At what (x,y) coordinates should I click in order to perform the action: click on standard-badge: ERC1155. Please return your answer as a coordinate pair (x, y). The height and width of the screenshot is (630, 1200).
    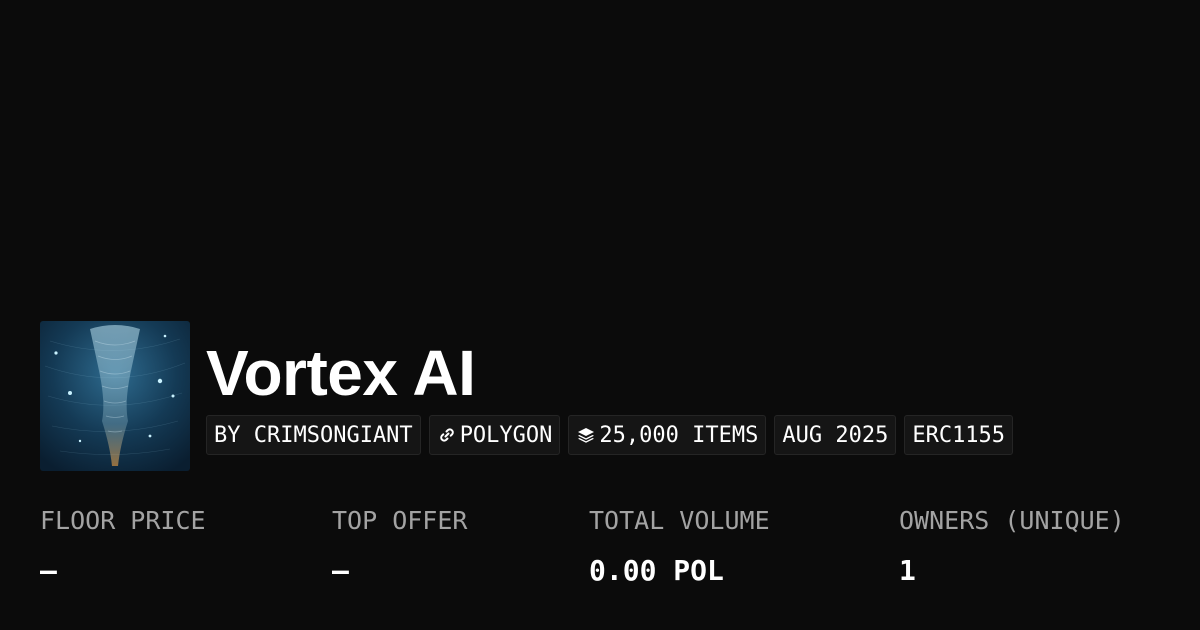
    Looking at the image, I should click on (959, 435).